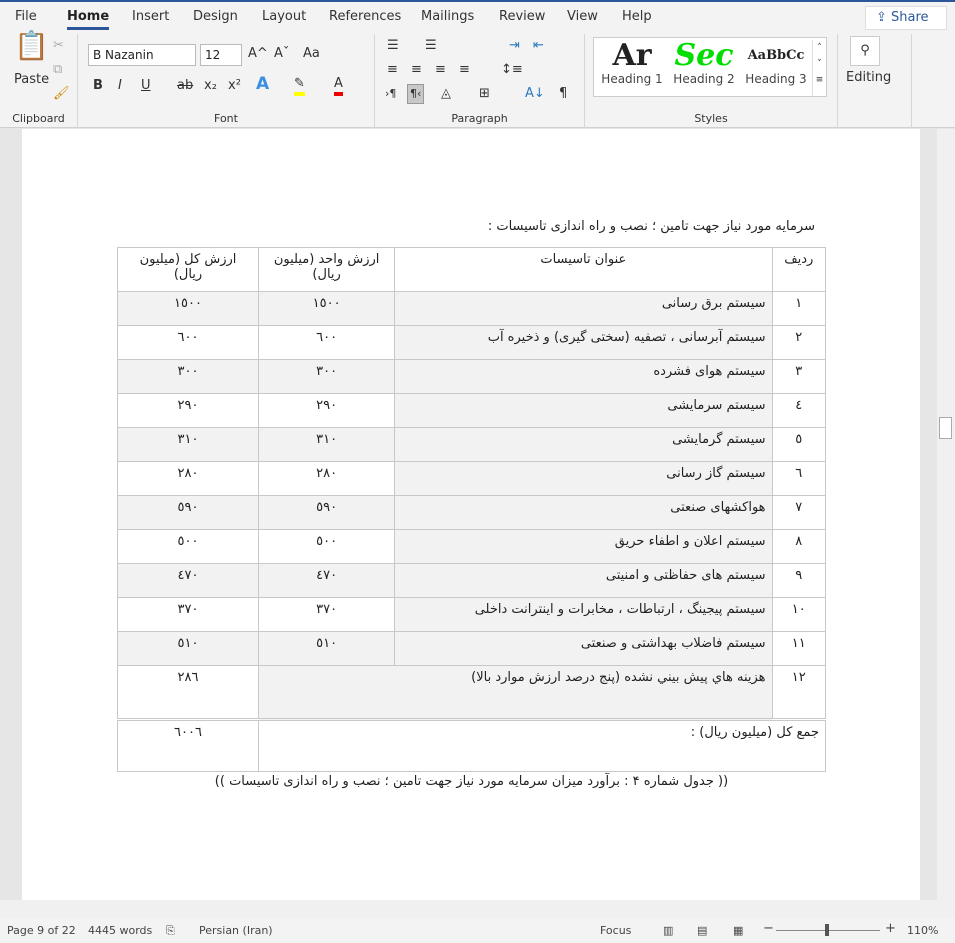  Describe the element at coordinates (150, 16) in the screenshot. I see `tab-insert: Insert` at that location.